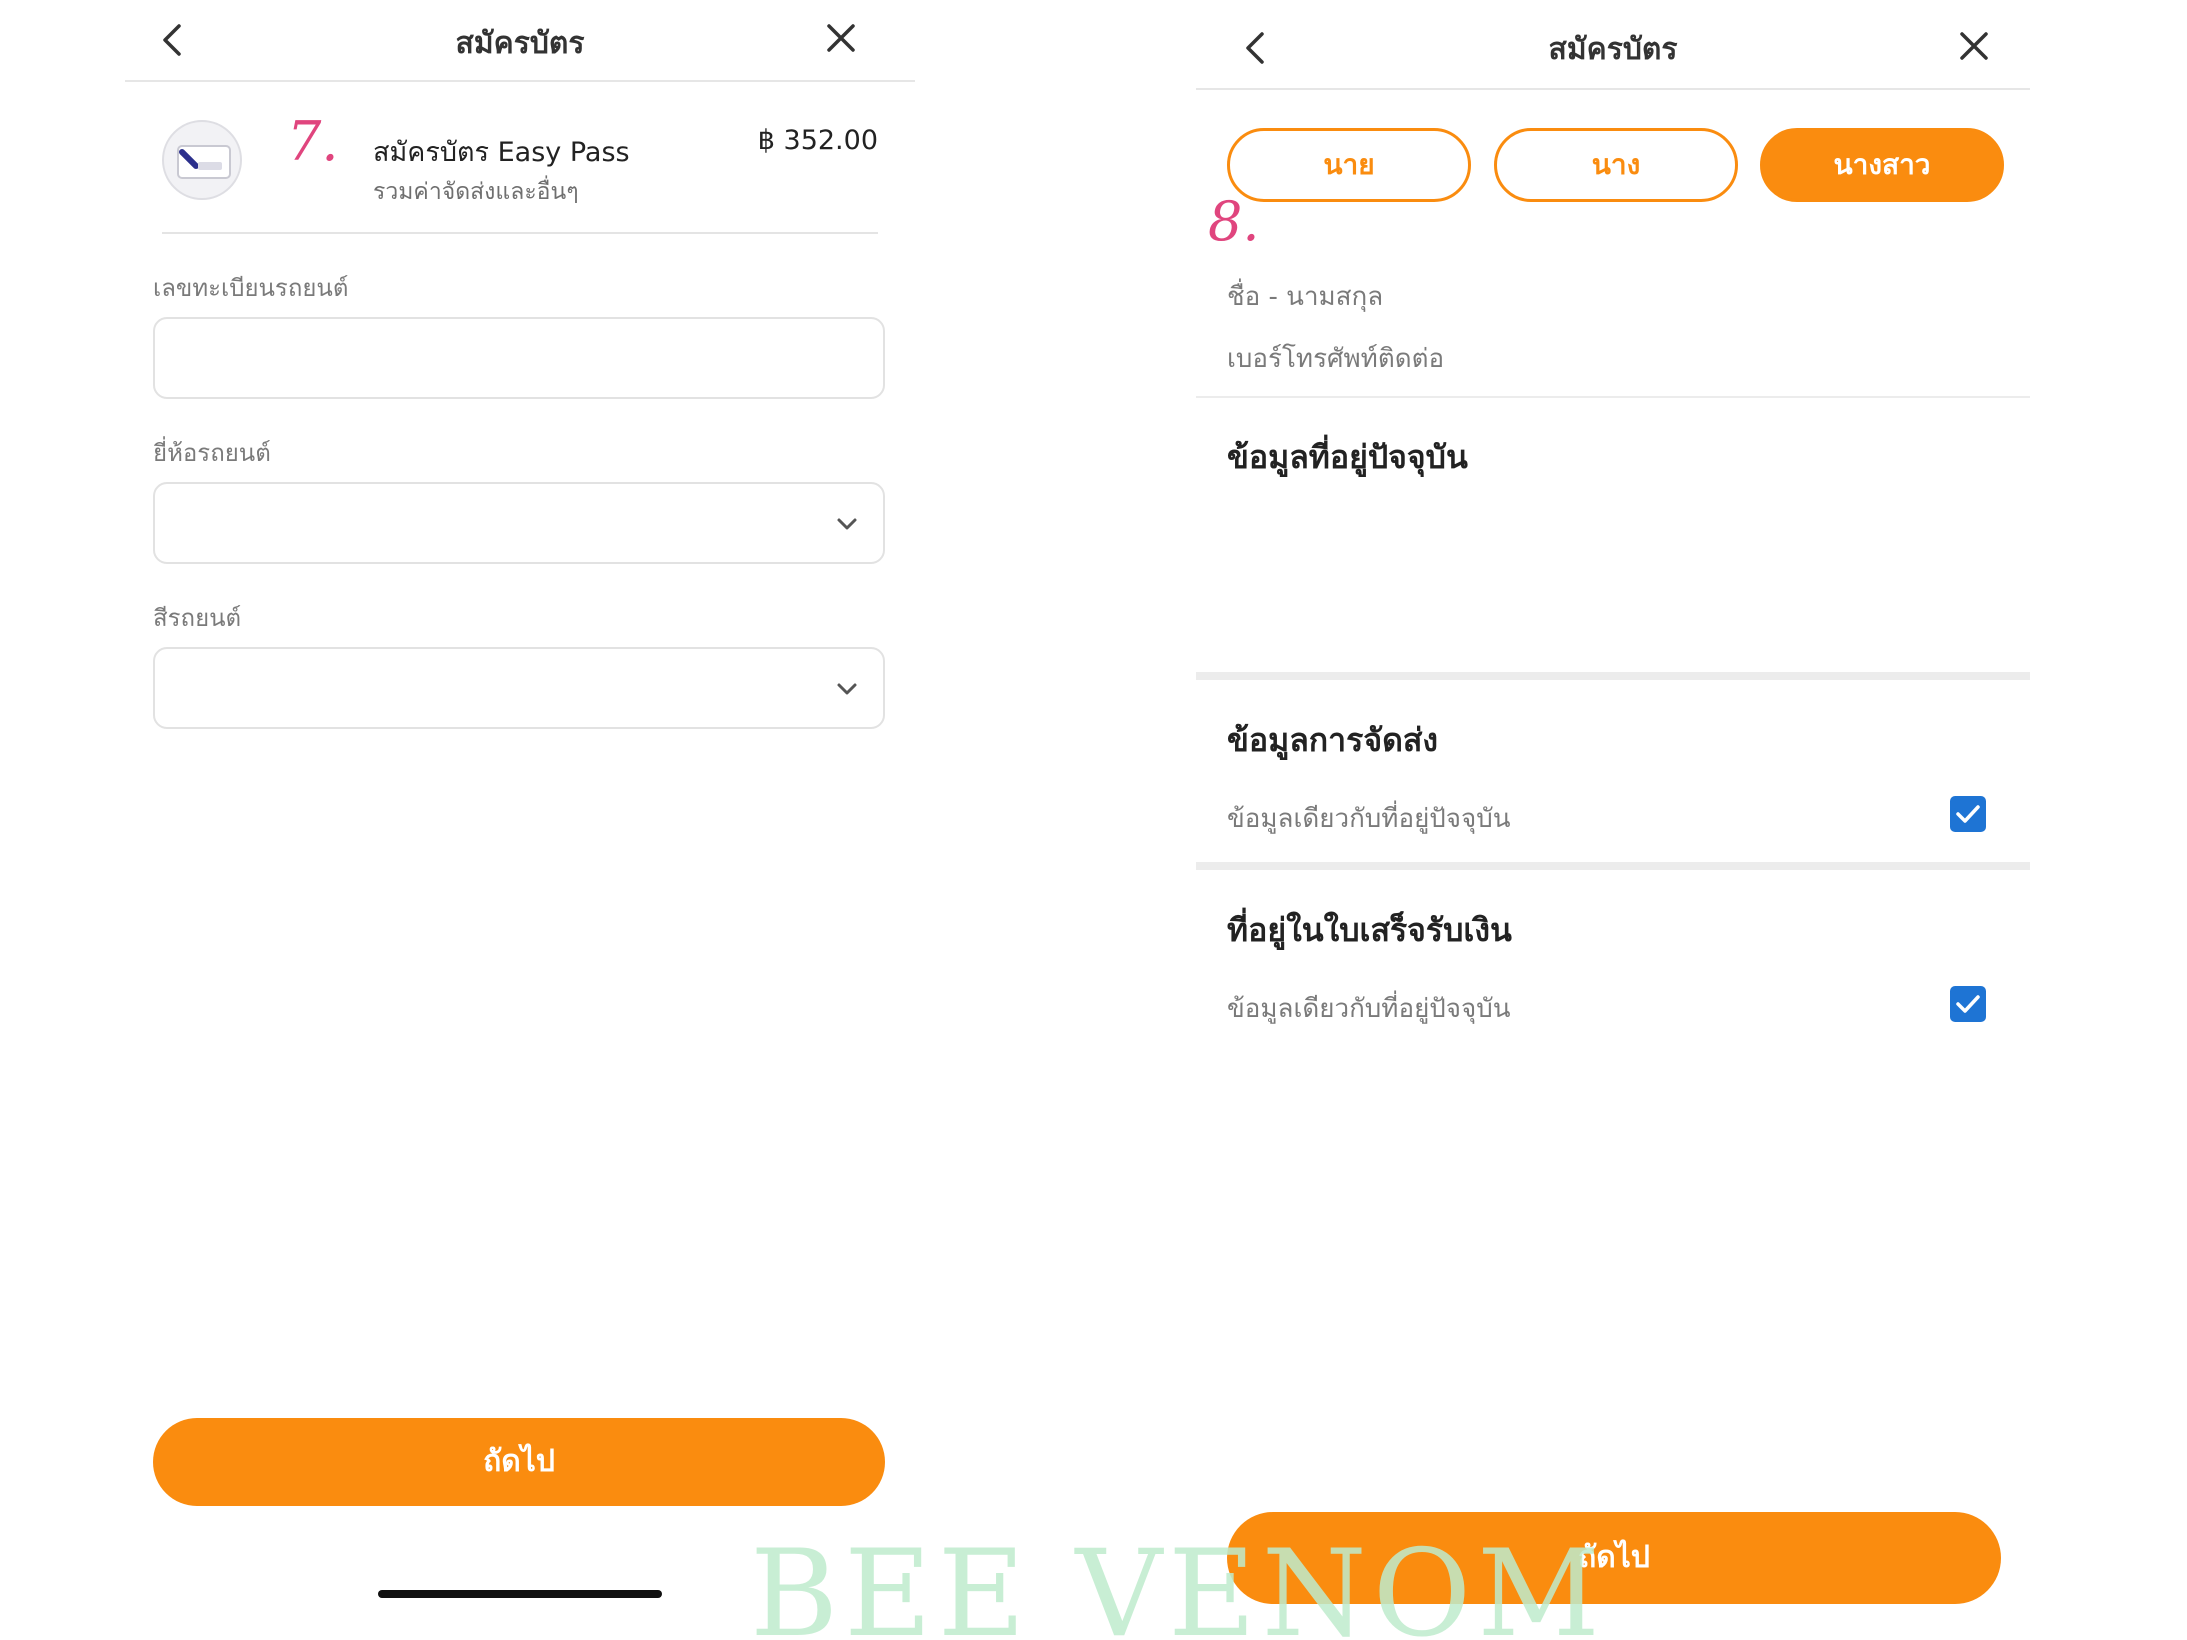 The image size is (2187, 1640). What do you see at coordinates (519, 688) in the screenshot?
I see `color-select` at bounding box center [519, 688].